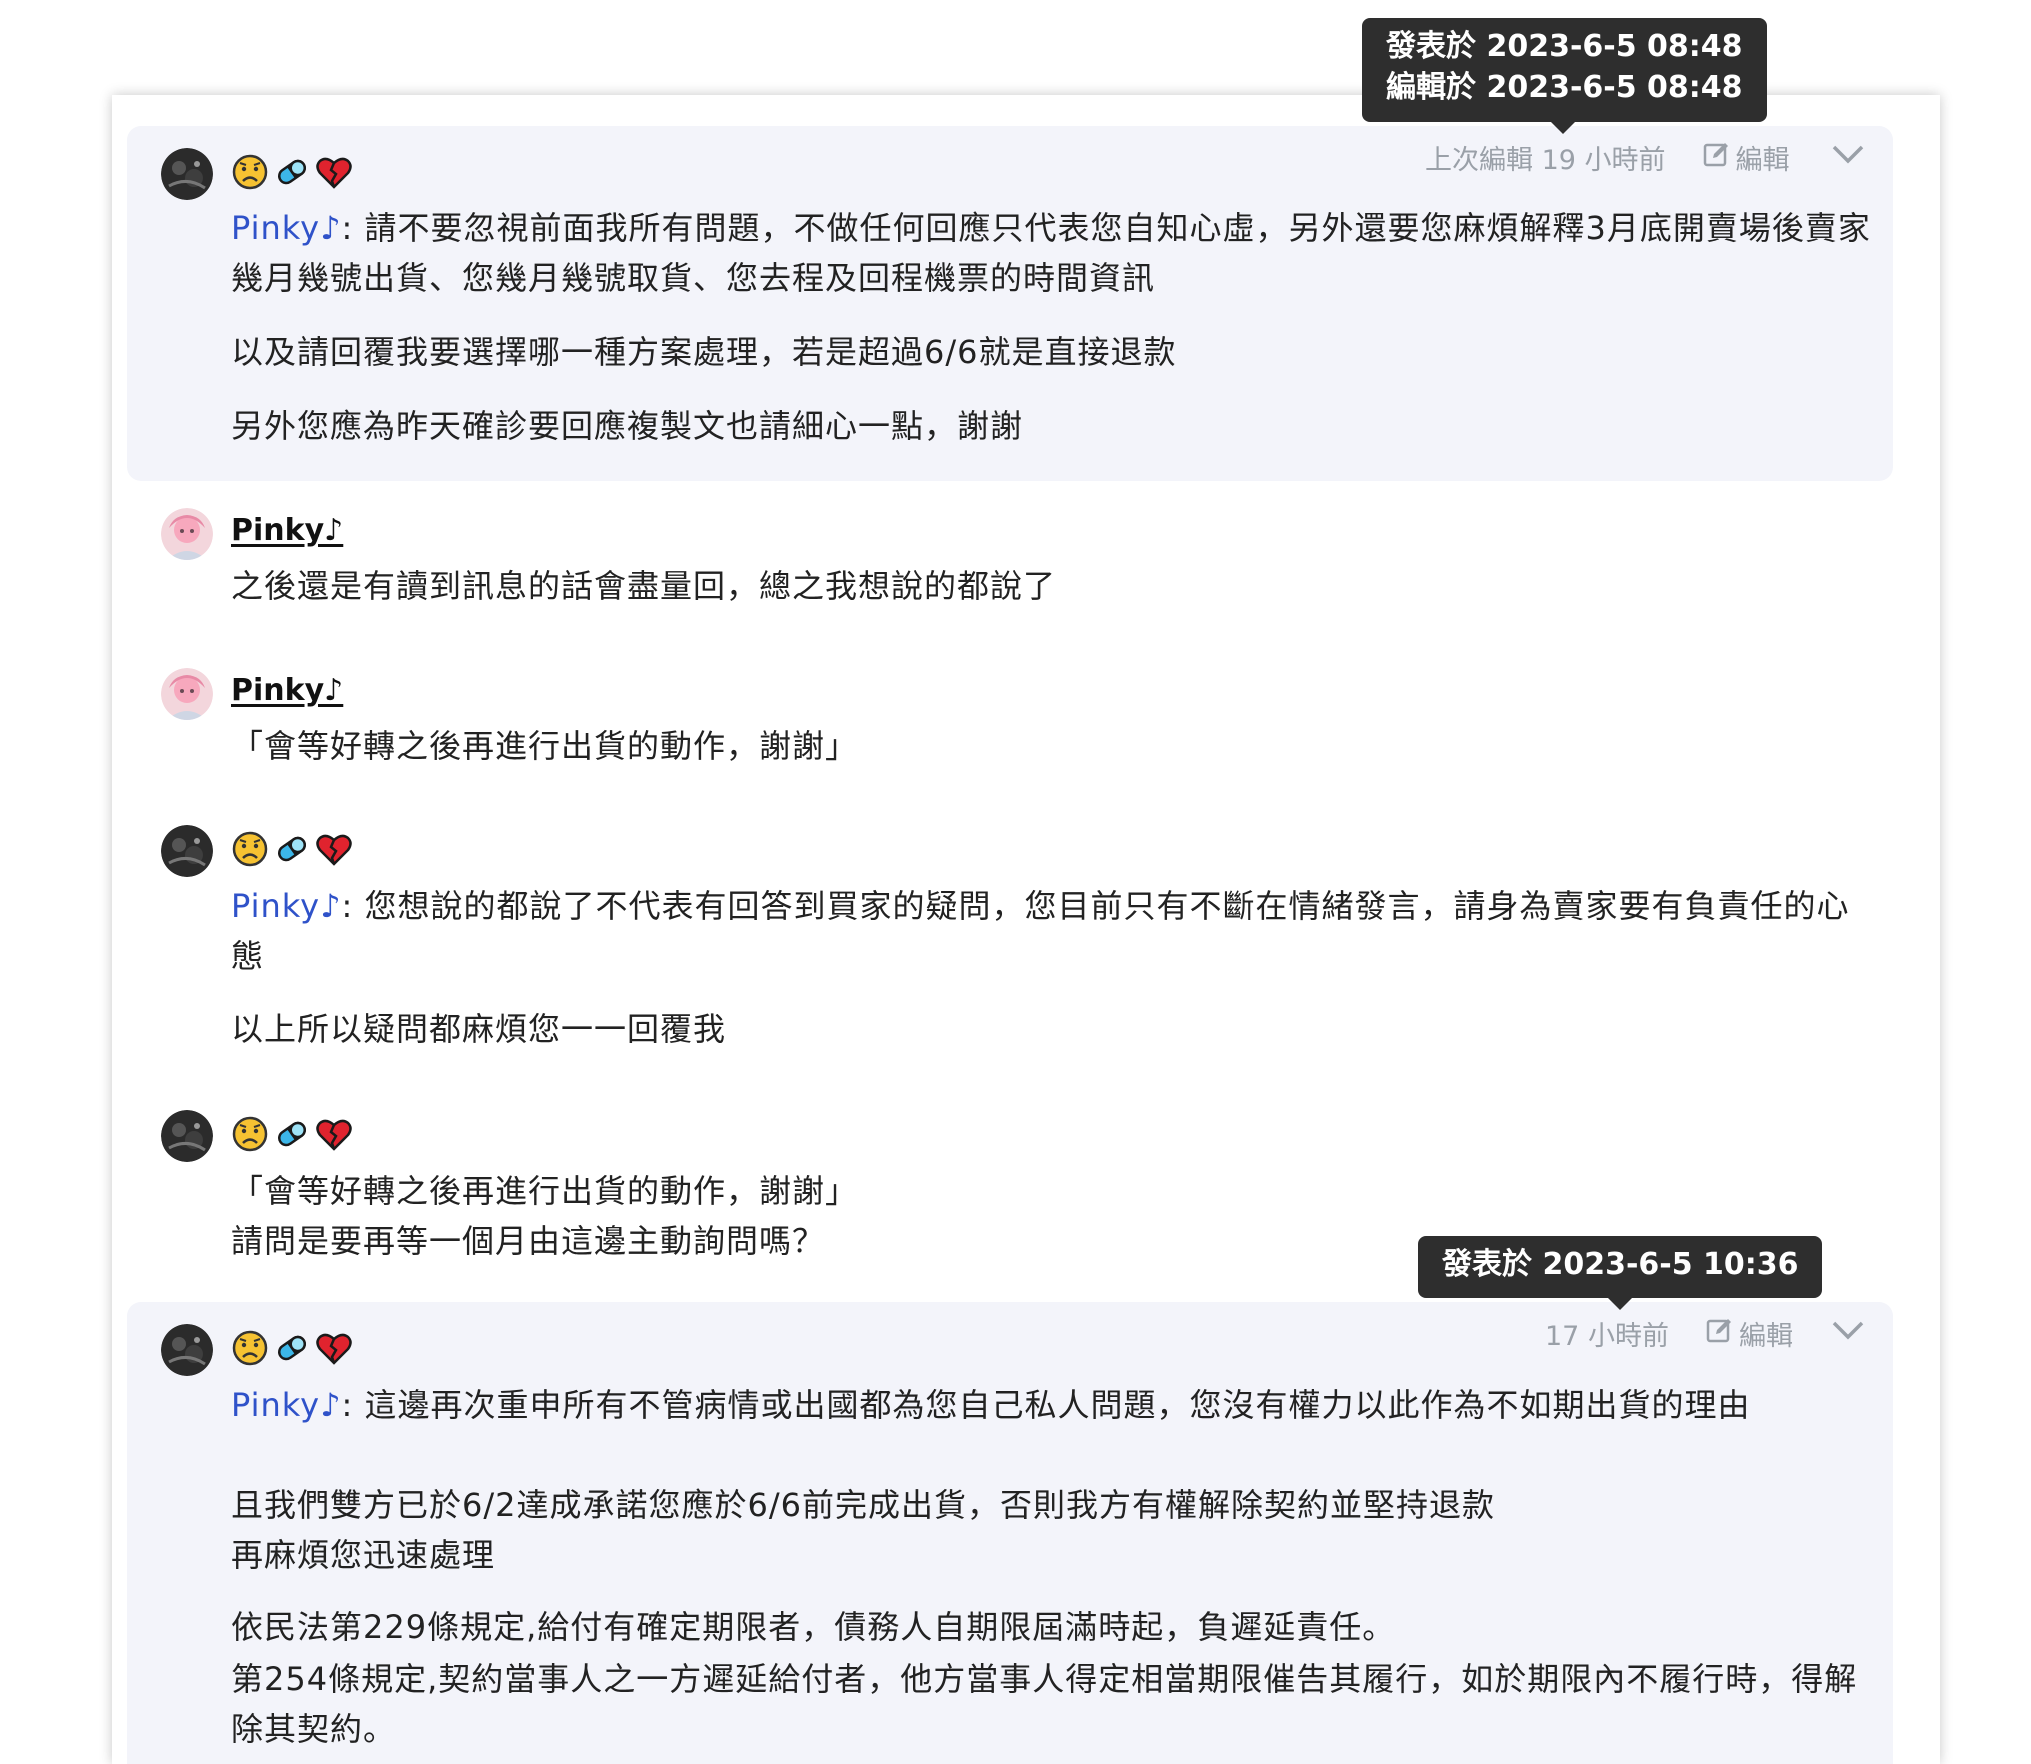 The width and height of the screenshot is (2031, 1764). What do you see at coordinates (1545, 157) in the screenshot?
I see `timestamp: 上次編輯 19 小時前` at bounding box center [1545, 157].